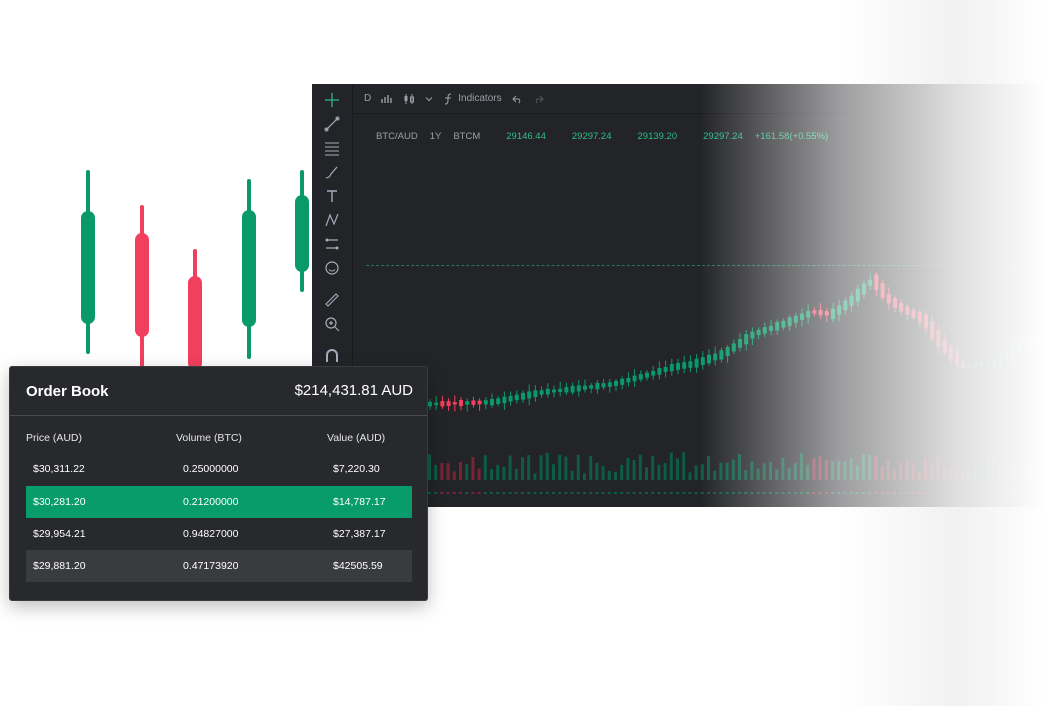 The height and width of the screenshot is (706, 1046). I want to click on measure-lines-icon, so click(332, 244).